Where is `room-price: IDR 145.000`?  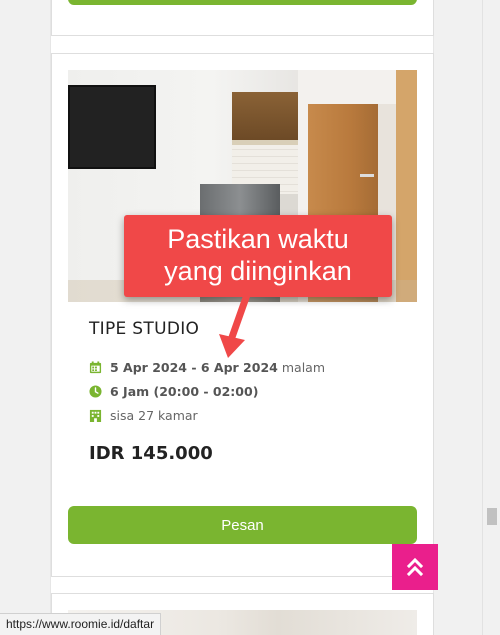
room-price: IDR 145.000 is located at coordinates (151, 453).